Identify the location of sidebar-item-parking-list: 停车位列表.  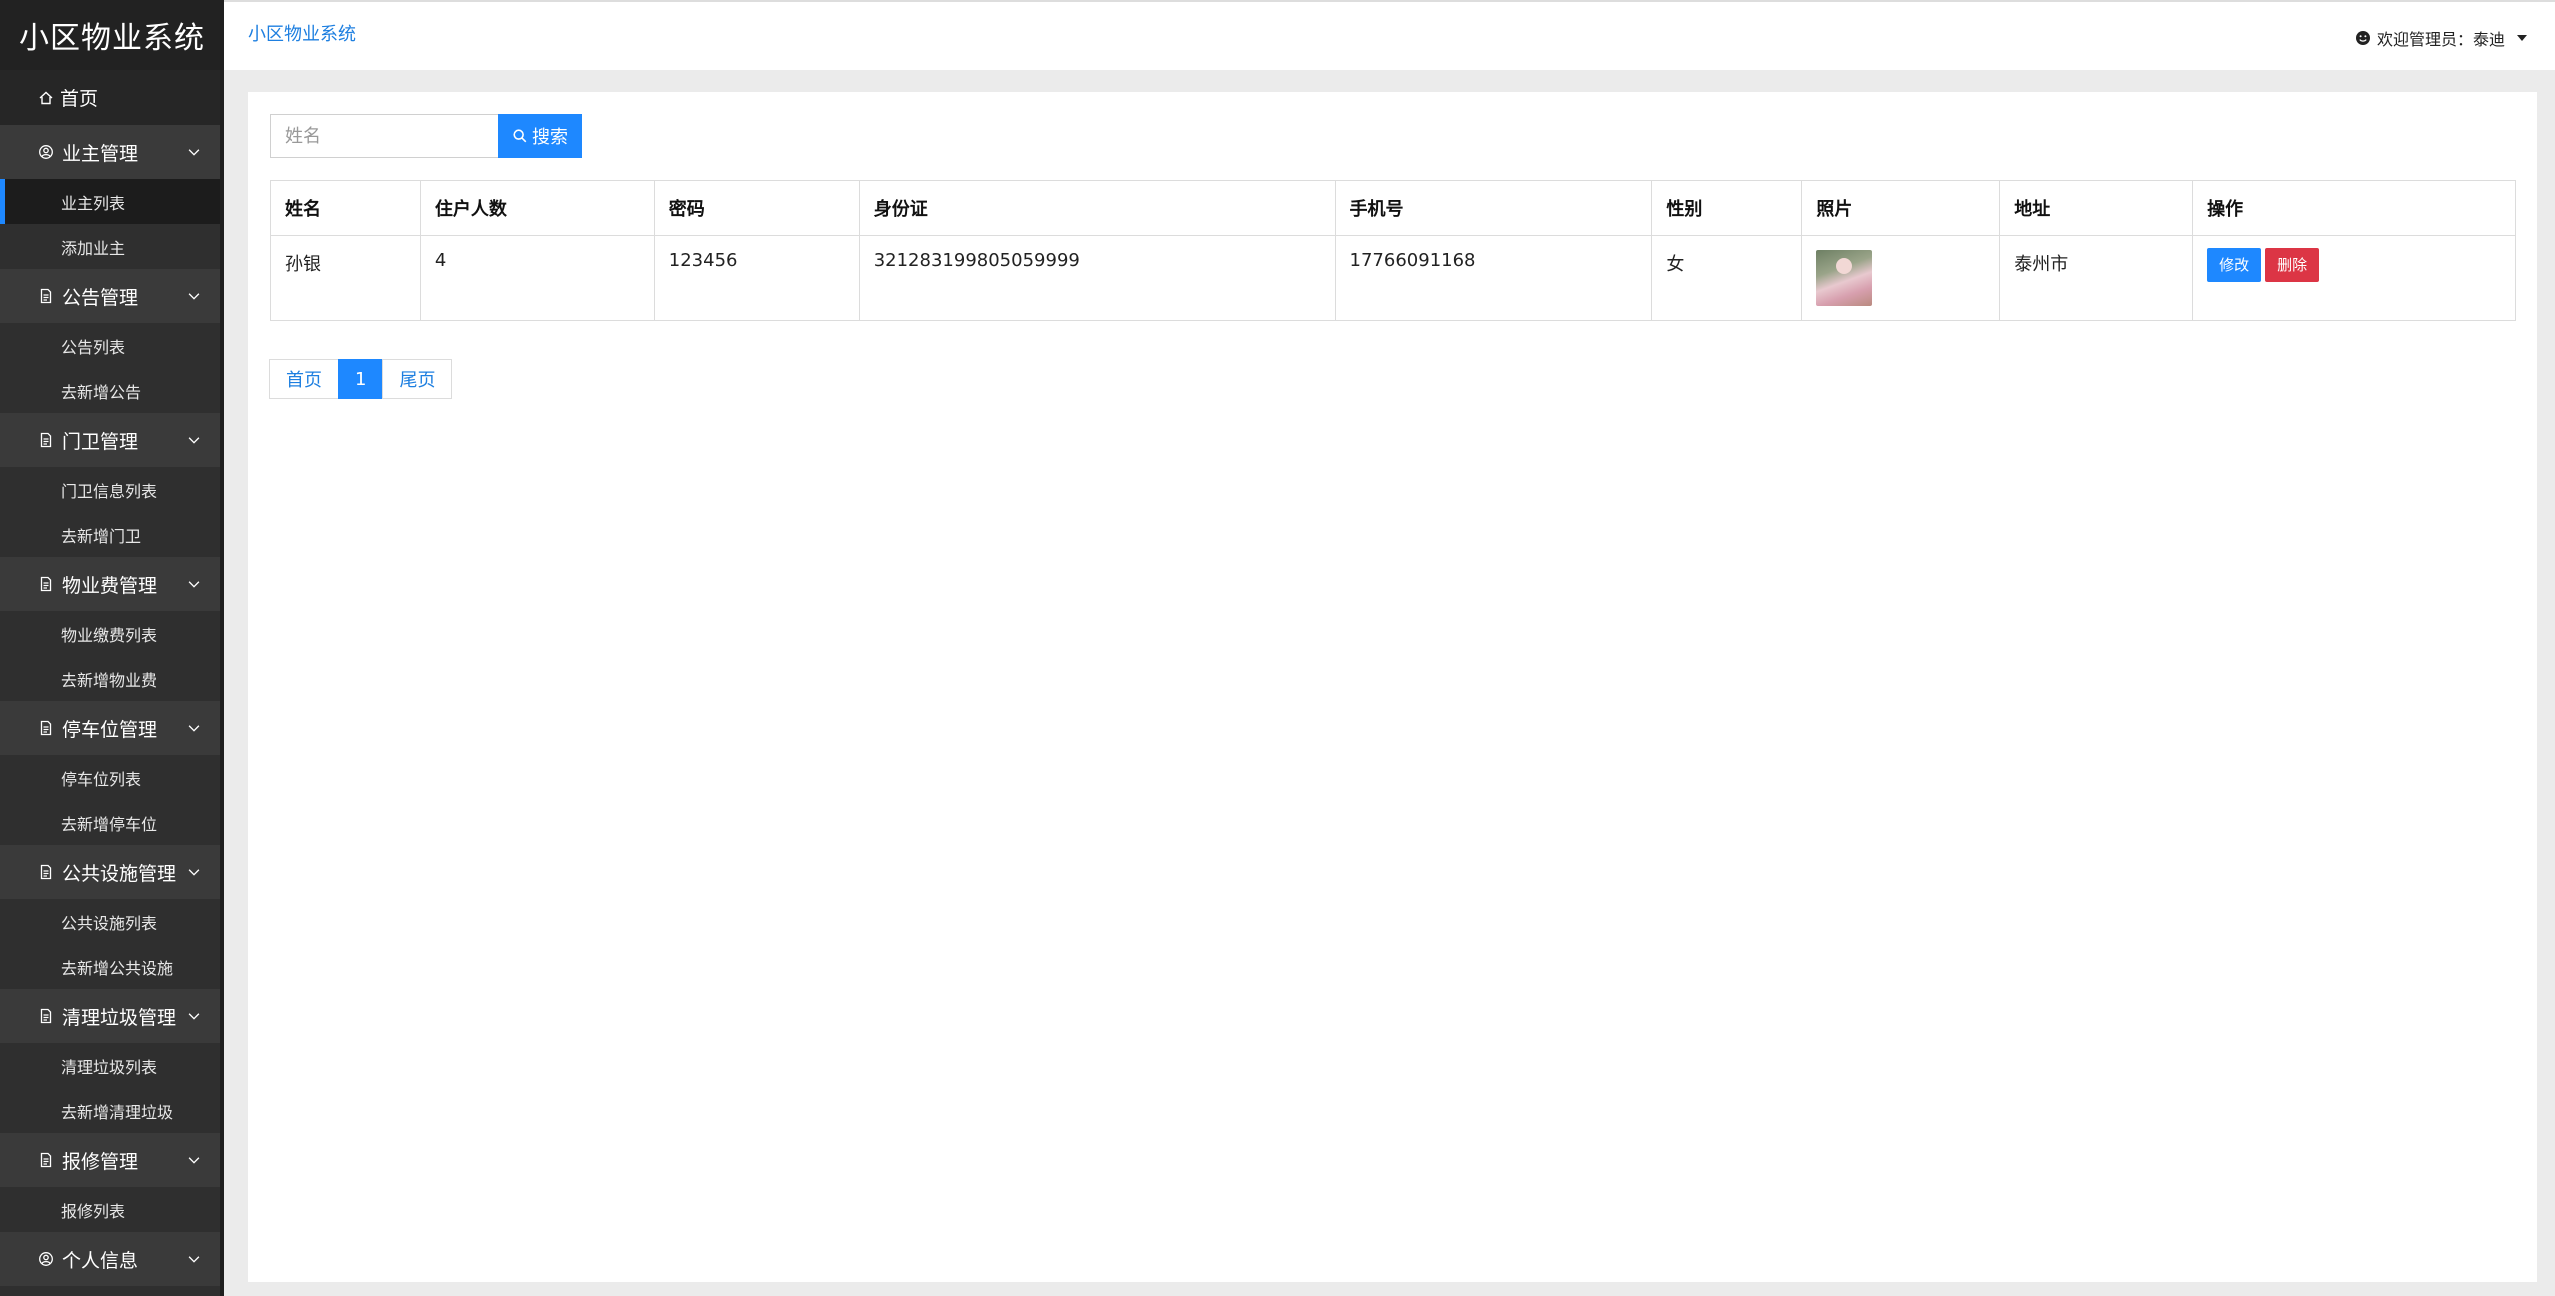
(112, 777).